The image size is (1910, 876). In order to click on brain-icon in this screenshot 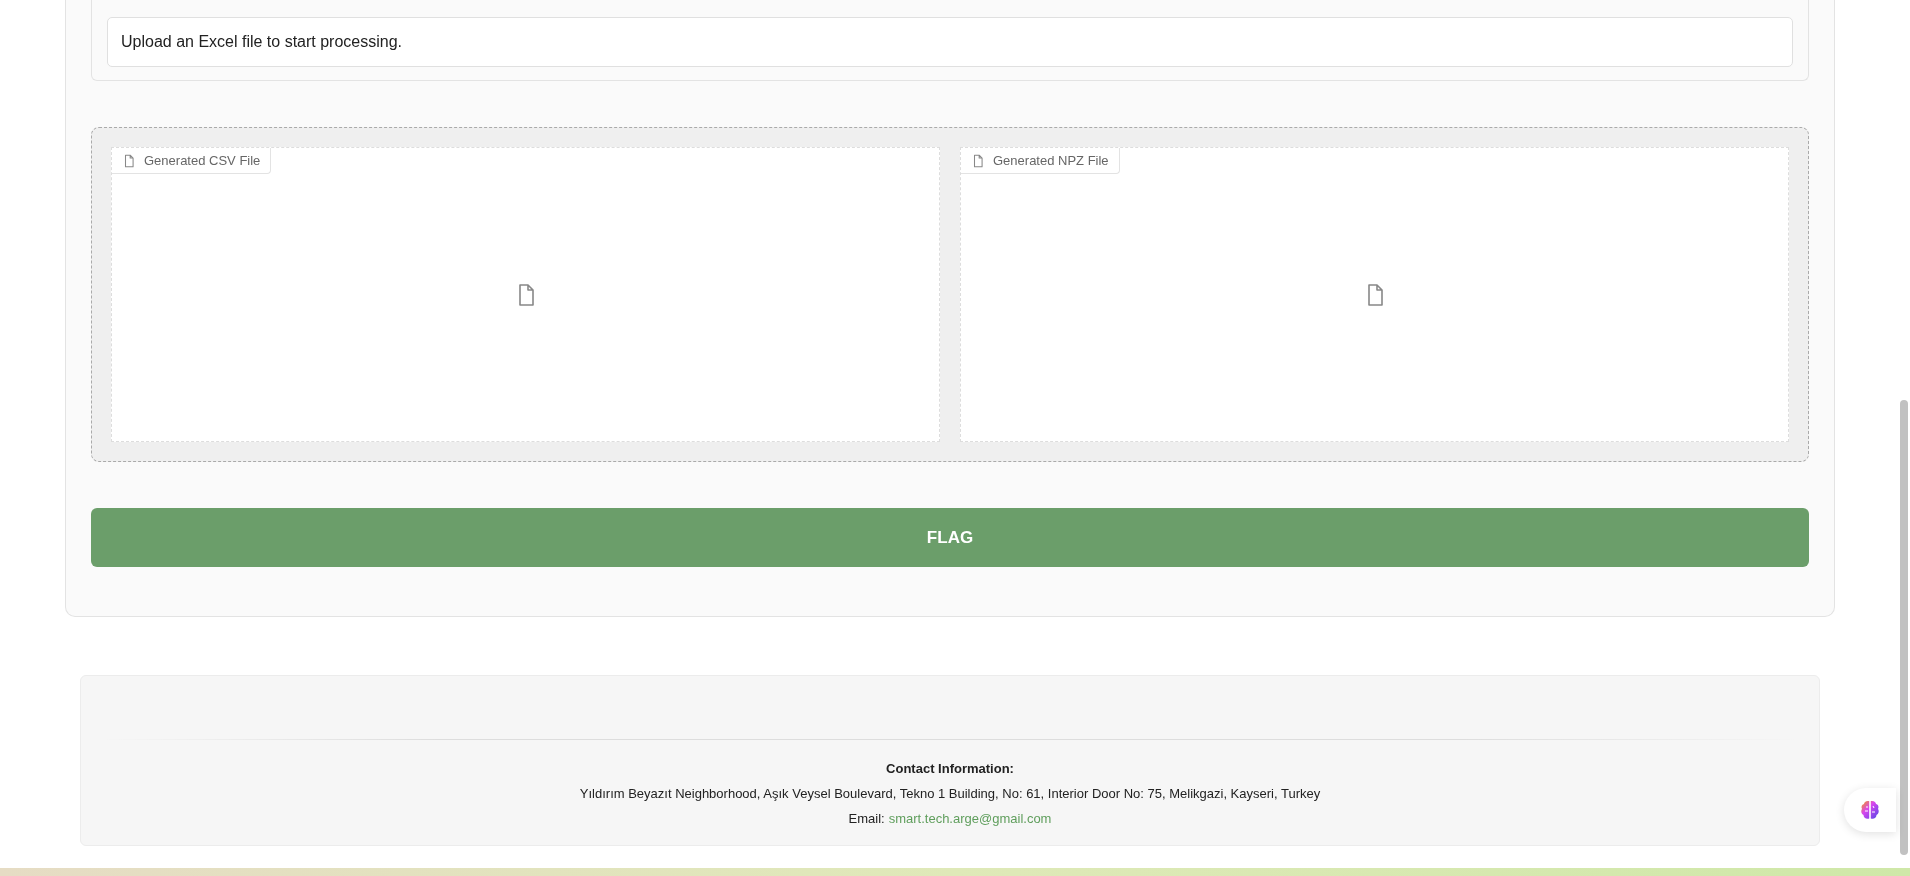, I will do `click(1870, 810)`.